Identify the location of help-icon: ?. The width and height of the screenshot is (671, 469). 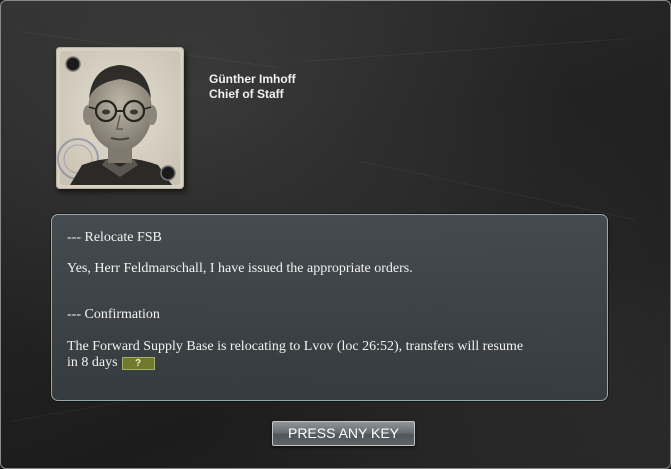
(138, 363).